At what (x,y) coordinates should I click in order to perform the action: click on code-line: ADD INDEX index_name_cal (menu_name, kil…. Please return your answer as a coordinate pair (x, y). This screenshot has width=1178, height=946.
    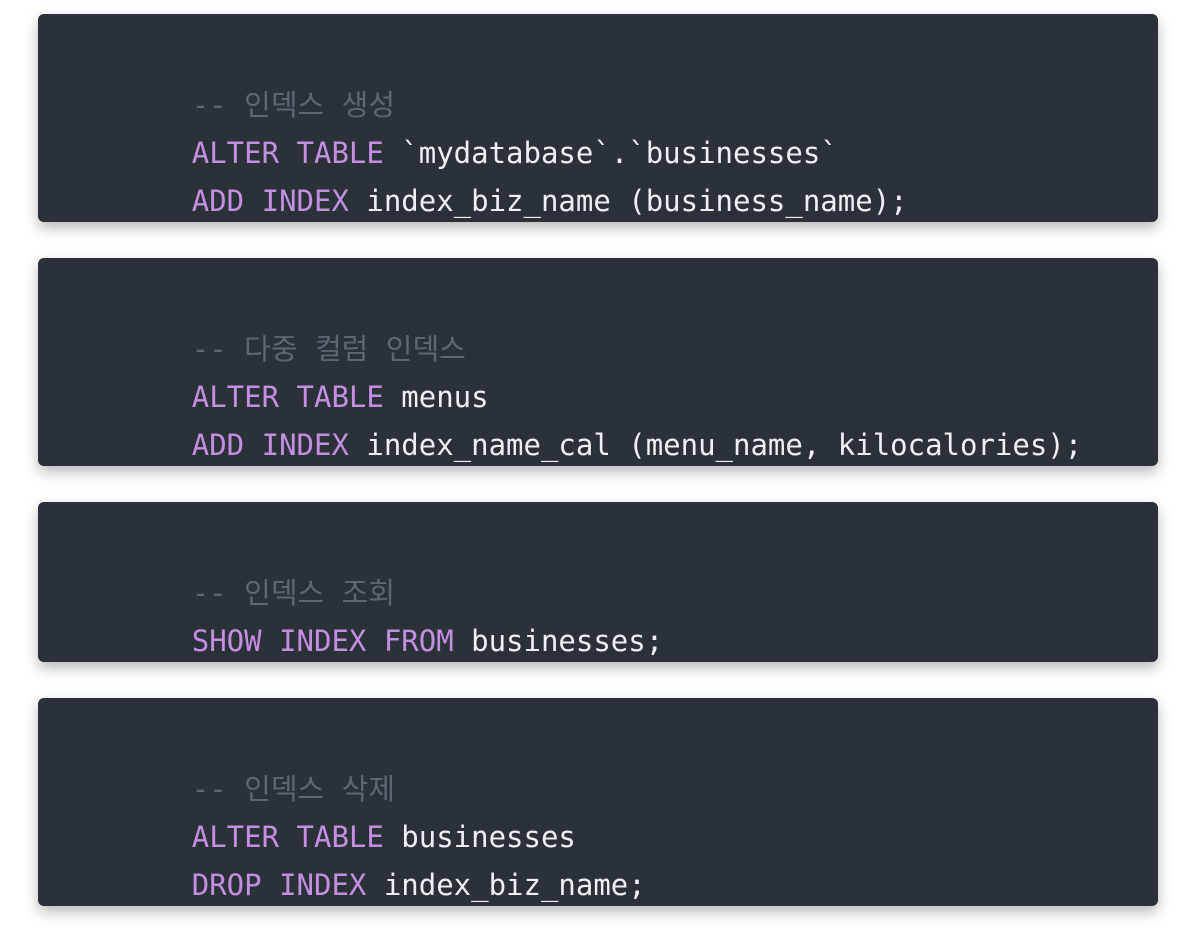
    Looking at the image, I should click on (584, 426).